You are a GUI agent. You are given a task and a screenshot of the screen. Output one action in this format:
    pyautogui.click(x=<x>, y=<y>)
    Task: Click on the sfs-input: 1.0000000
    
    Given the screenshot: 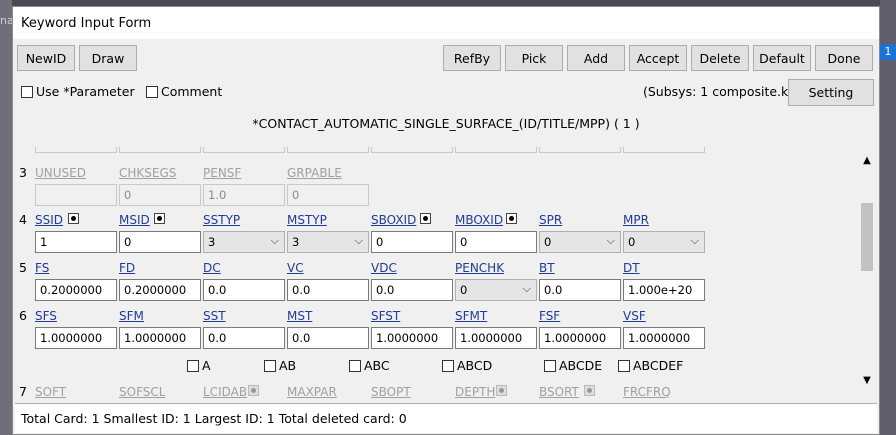 What is the action you would take?
    pyautogui.click(x=76, y=338)
    